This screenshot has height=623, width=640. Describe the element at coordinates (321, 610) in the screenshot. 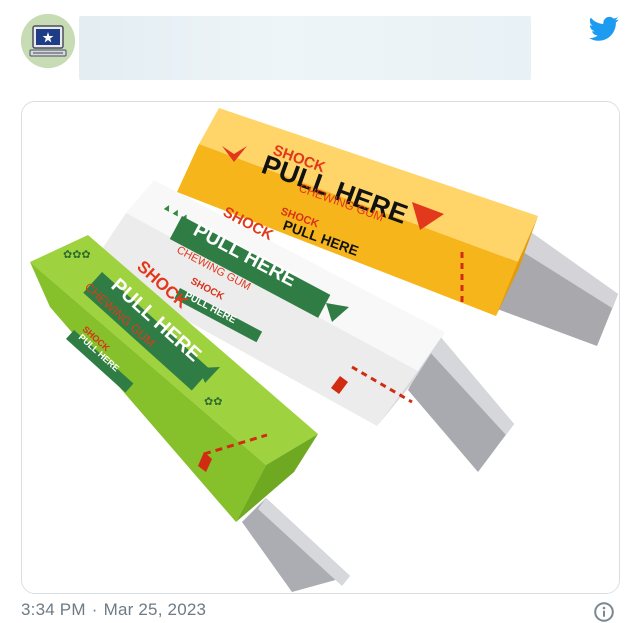

I see `tweet-timestamp: 3:34 PM · Mar 25, 2023` at that location.